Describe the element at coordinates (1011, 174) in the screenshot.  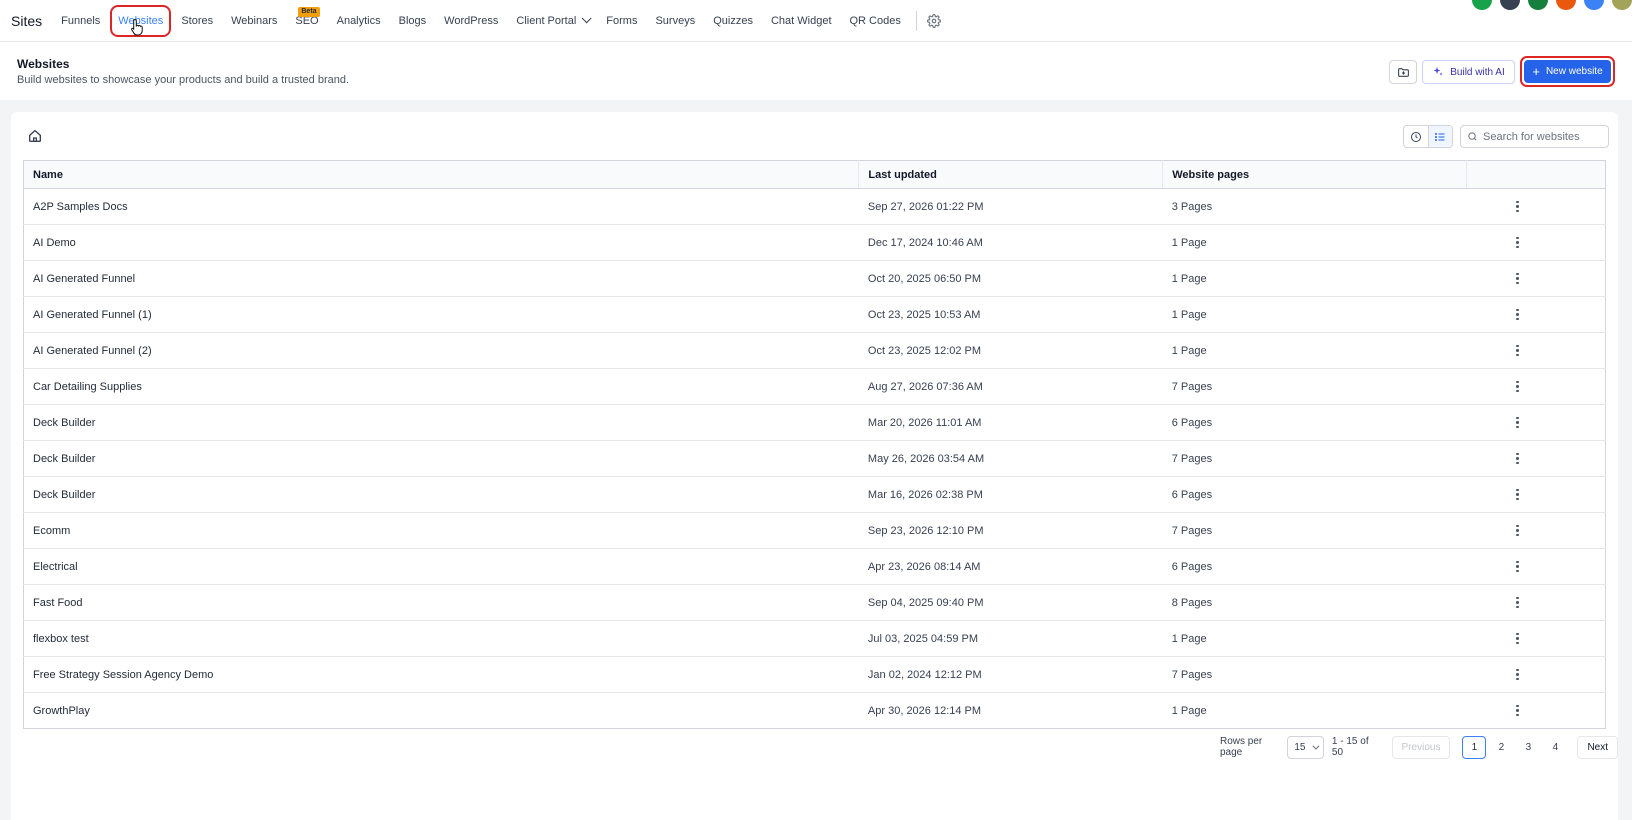
I see `column-header-last-updated: Last updated` at that location.